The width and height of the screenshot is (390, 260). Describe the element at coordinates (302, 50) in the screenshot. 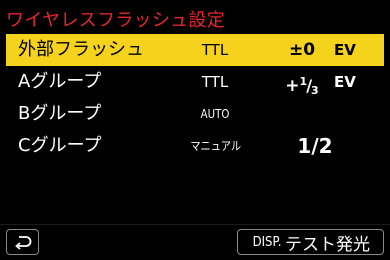

I see `flash-compensation-value: ±0` at that location.